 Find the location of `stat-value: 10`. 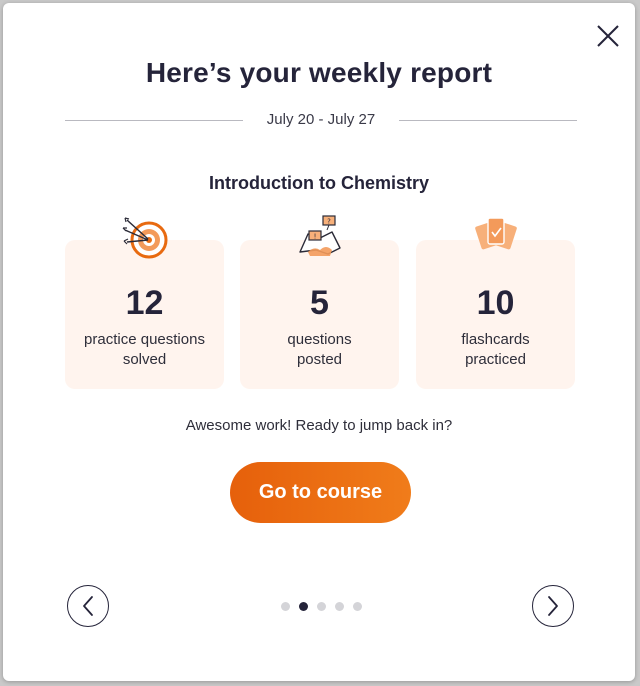

stat-value: 10 is located at coordinates (495, 303).